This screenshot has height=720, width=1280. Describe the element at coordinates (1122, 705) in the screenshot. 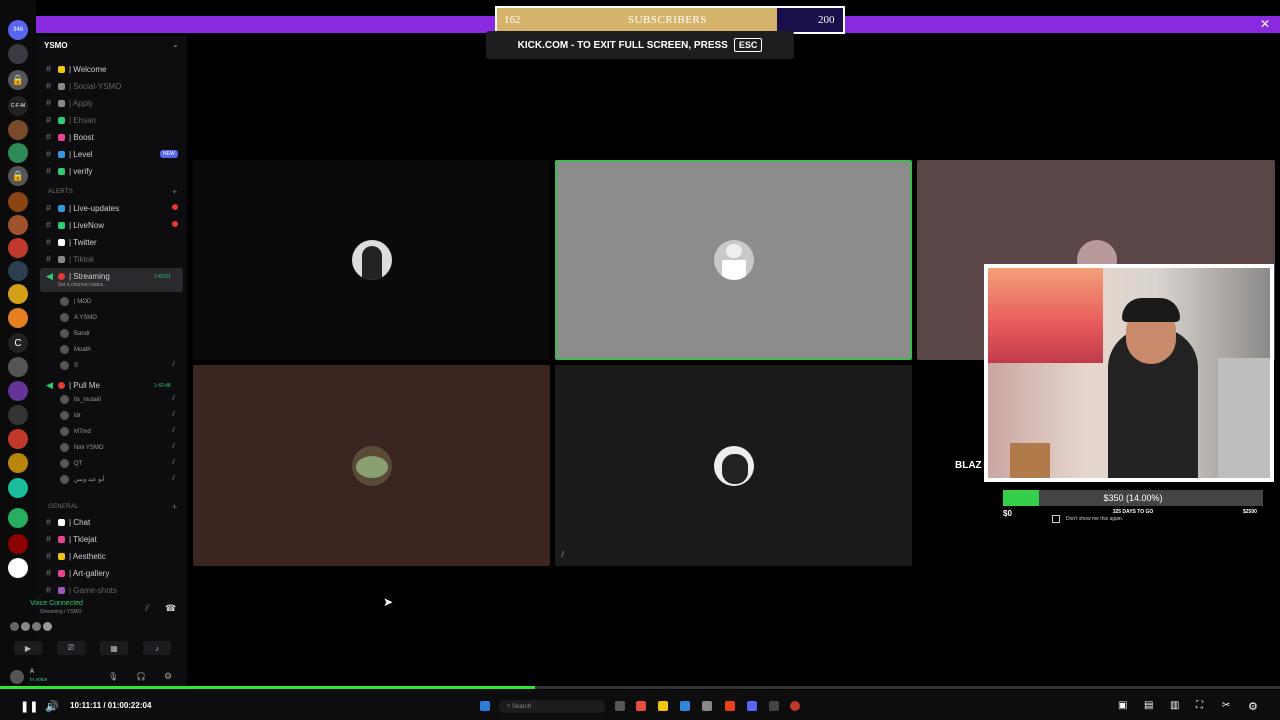

I see `theater-mode-icon: ▣` at that location.